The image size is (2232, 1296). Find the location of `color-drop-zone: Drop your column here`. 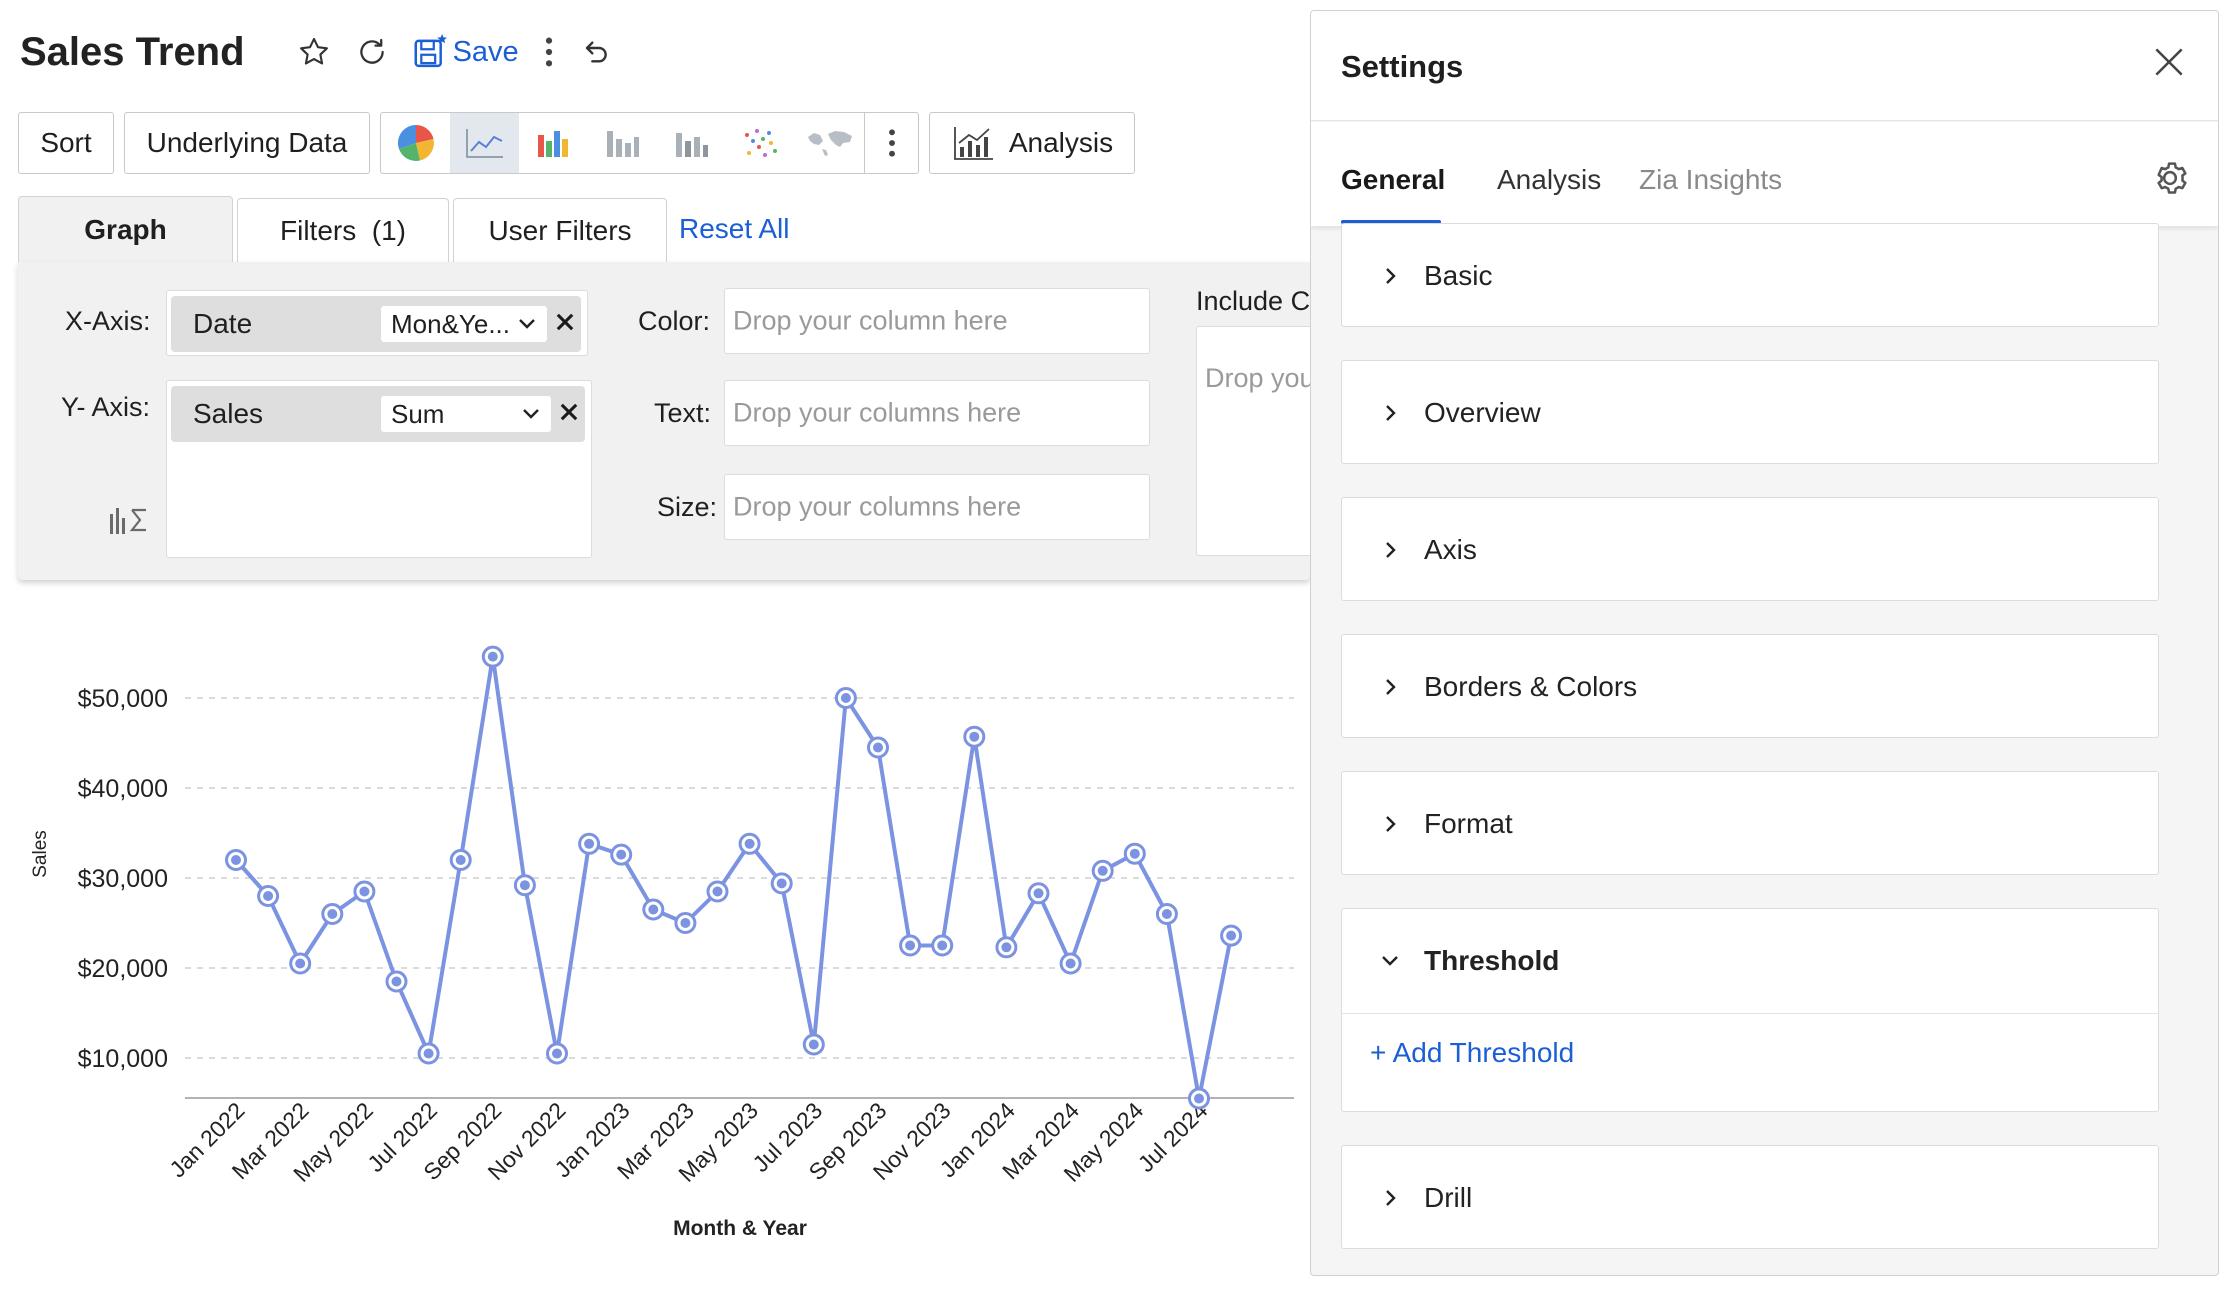

color-drop-zone: Drop your column here is located at coordinates (937, 321).